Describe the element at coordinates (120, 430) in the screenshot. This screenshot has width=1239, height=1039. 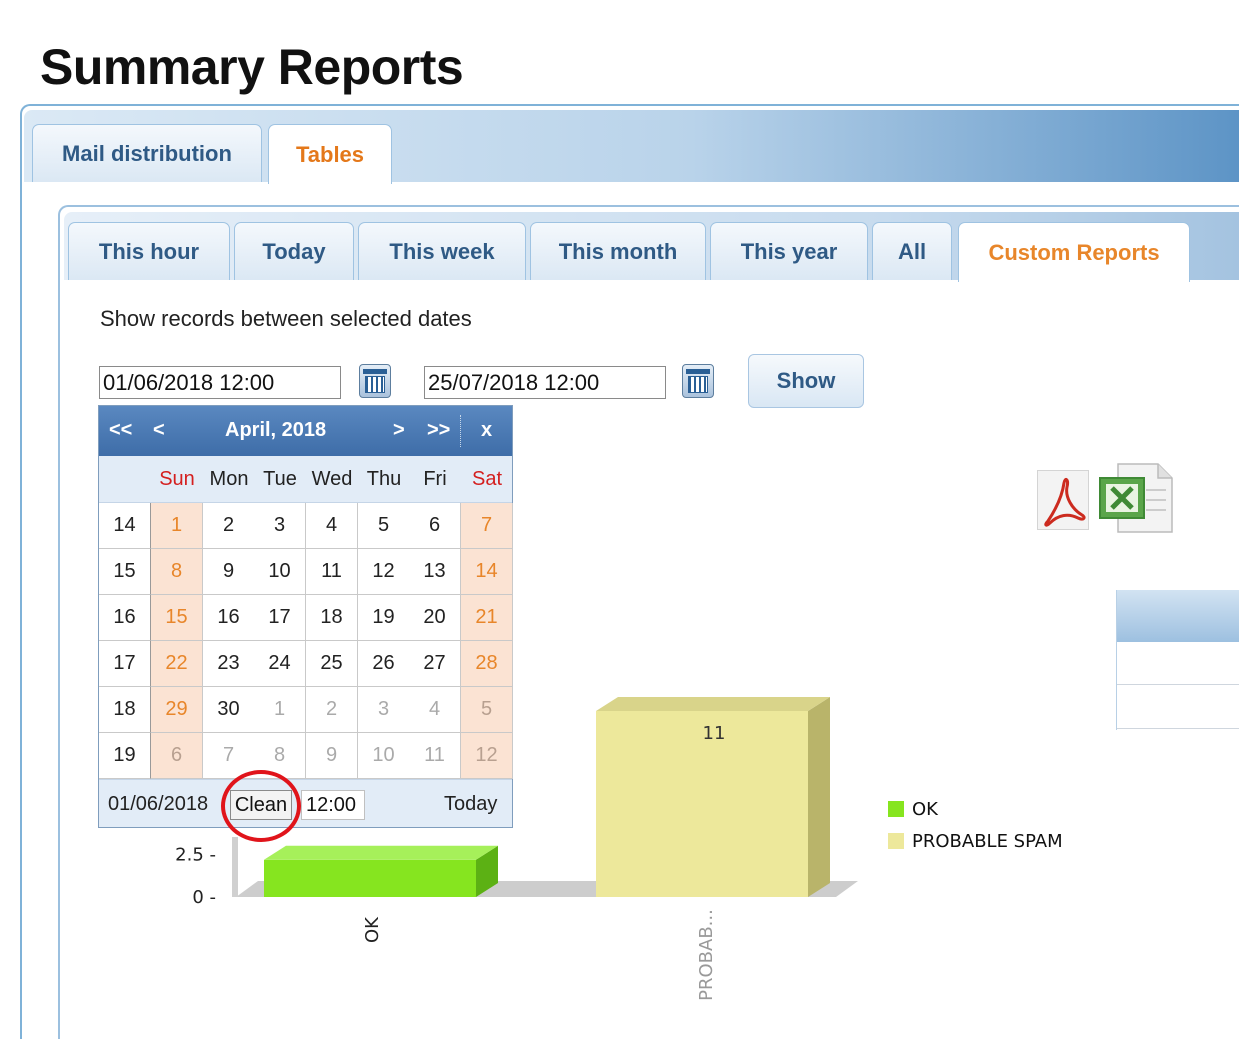
I see `prev-year-button: <<` at that location.